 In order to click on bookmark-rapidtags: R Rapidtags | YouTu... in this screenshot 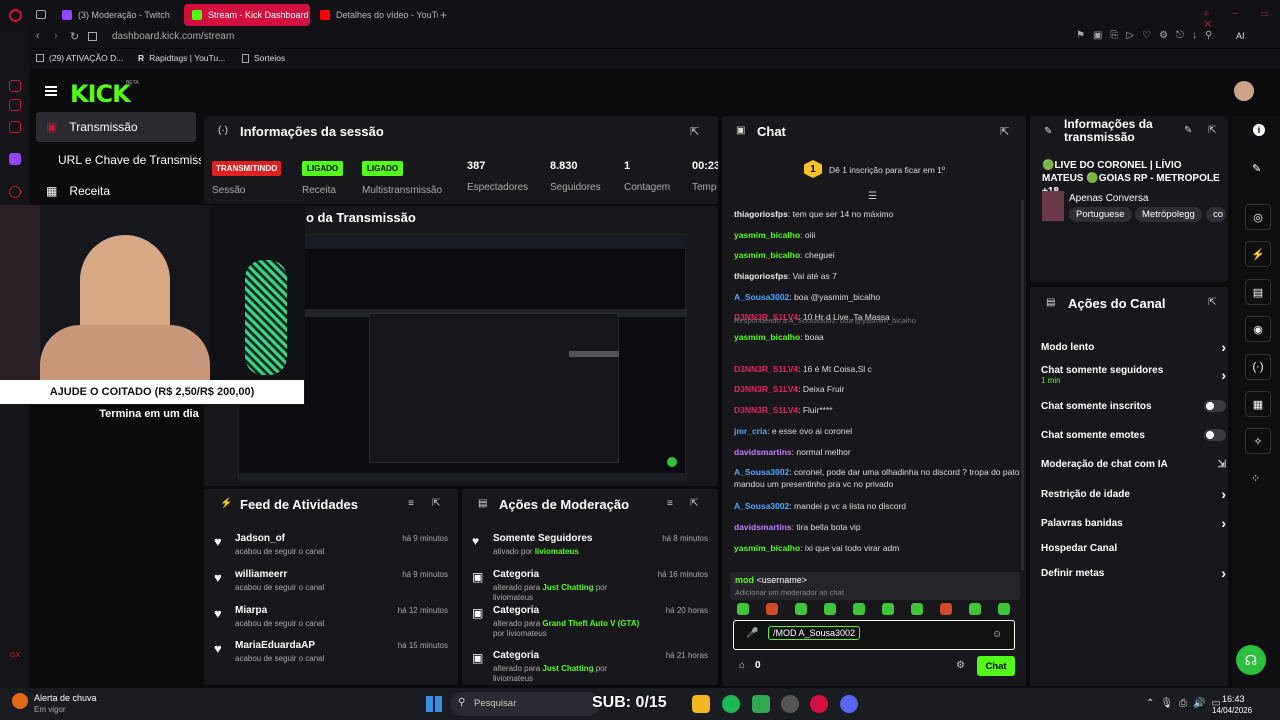, I will do `click(181, 58)`.